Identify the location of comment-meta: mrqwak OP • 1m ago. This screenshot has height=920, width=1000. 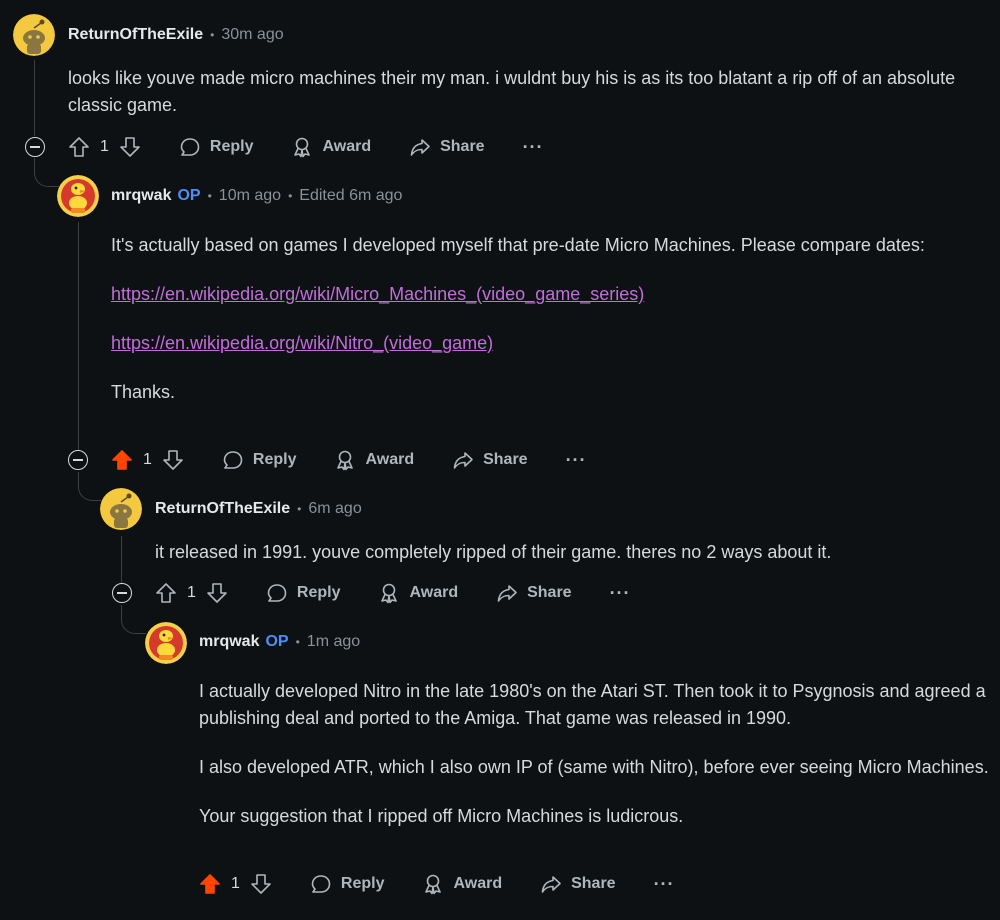
(279, 642).